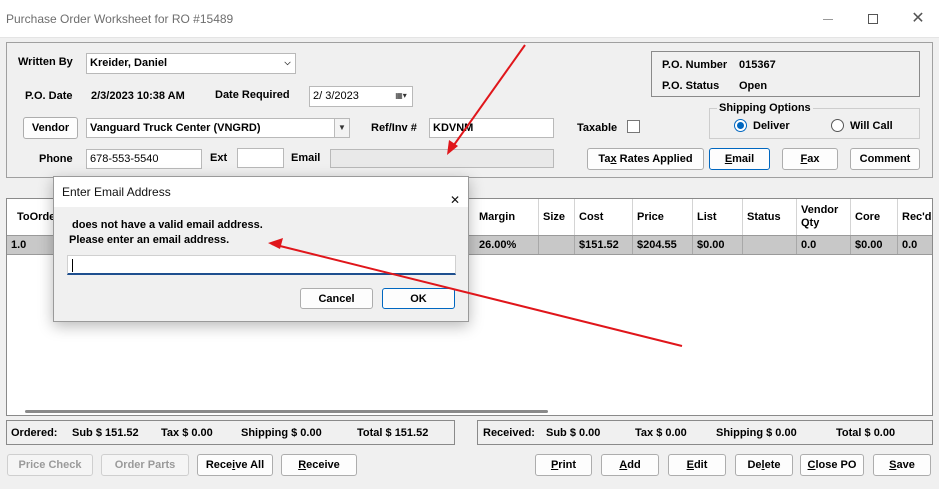 This screenshot has height=489, width=939. I want to click on close-icon: ✕, so click(918, 18).